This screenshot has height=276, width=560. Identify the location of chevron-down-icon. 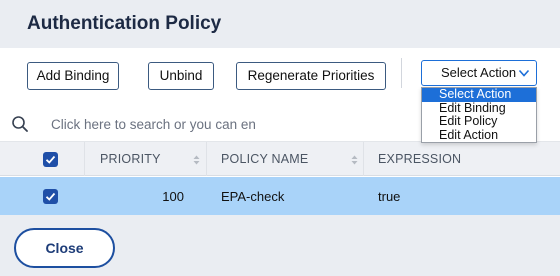
(524, 73).